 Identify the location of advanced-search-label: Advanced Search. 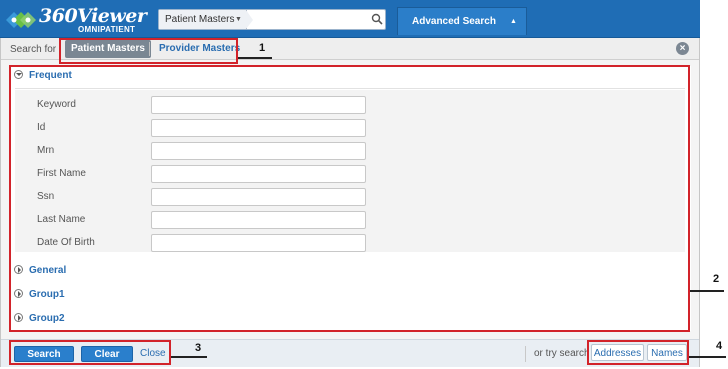
(454, 21).